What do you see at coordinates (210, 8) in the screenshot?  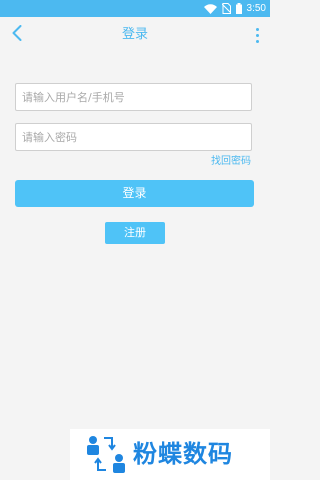 I see `wifi-icon` at bounding box center [210, 8].